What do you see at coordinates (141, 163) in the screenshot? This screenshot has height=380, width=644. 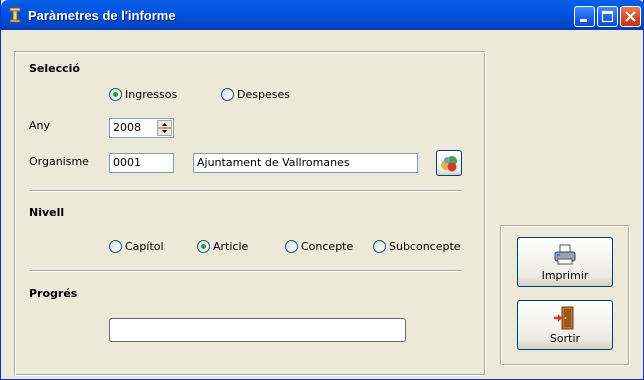 I see `organisme-code-input: 0001` at bounding box center [141, 163].